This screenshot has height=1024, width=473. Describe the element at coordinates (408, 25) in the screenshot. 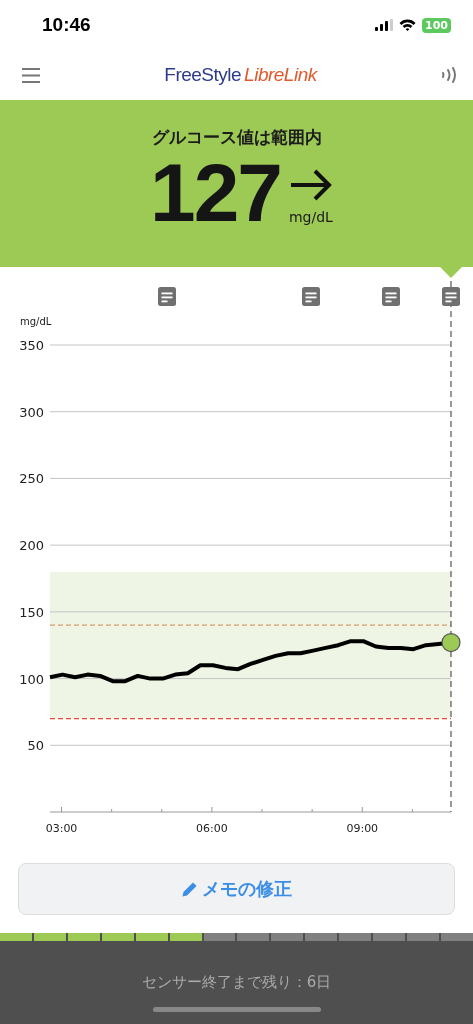

I see `wifi-icon` at that location.